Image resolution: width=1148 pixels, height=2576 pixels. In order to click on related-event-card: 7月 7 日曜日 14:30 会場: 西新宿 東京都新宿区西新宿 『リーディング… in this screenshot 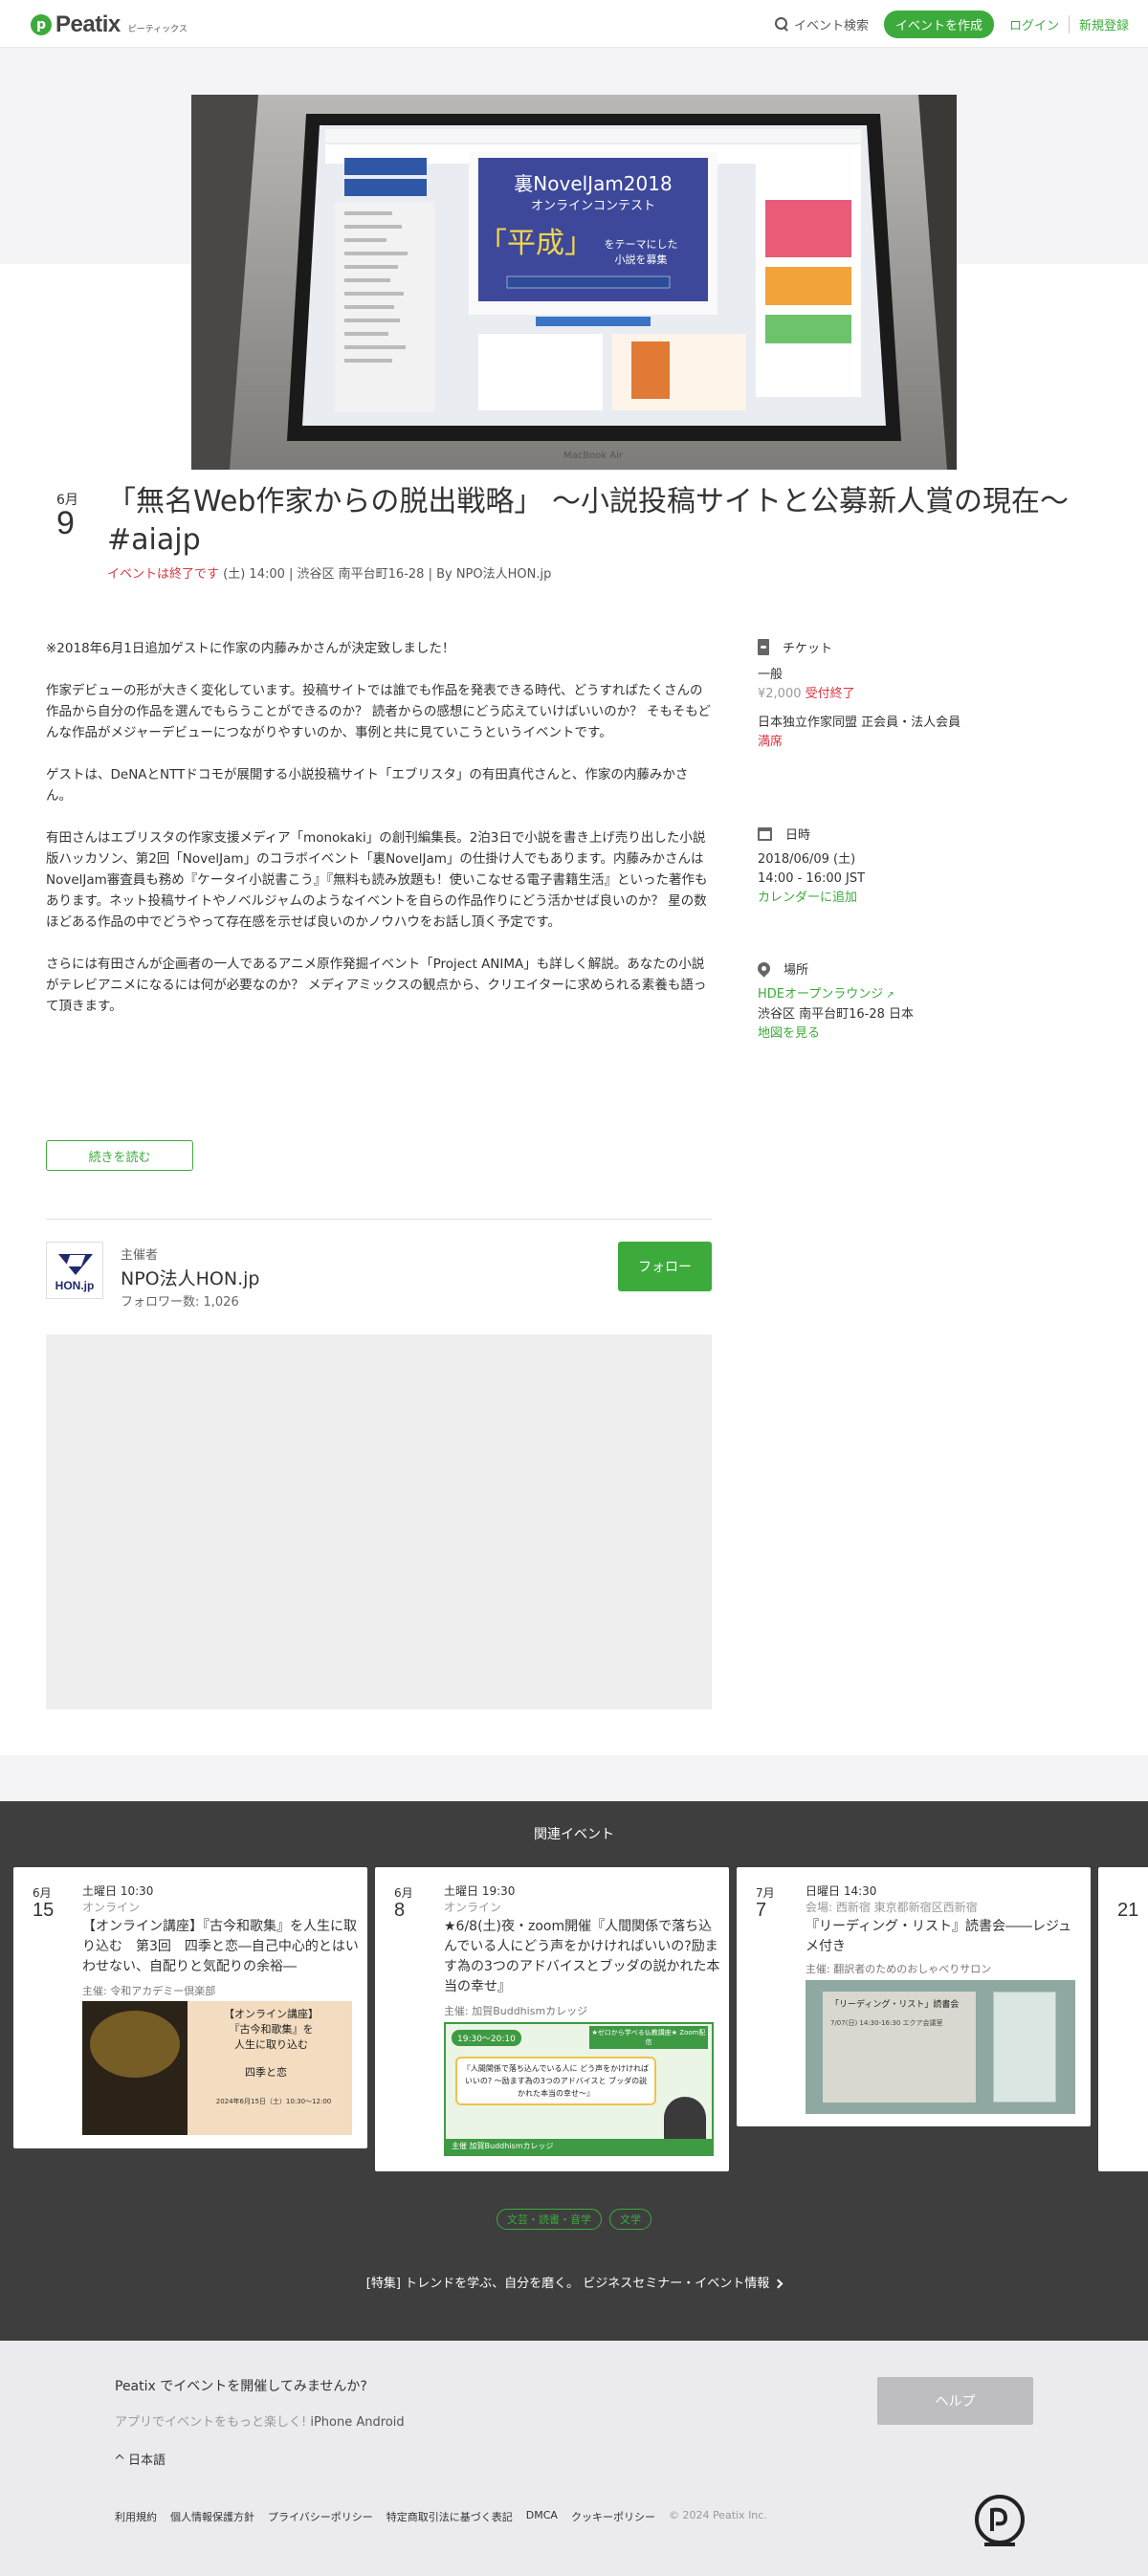, I will do `click(914, 1996)`.